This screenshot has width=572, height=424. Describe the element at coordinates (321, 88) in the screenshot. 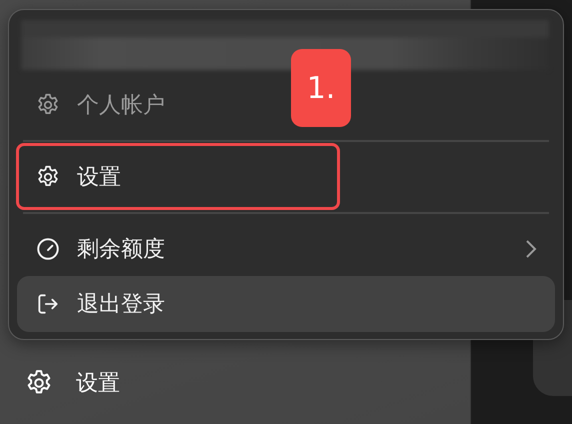

I see `step-badge: 1.` at that location.